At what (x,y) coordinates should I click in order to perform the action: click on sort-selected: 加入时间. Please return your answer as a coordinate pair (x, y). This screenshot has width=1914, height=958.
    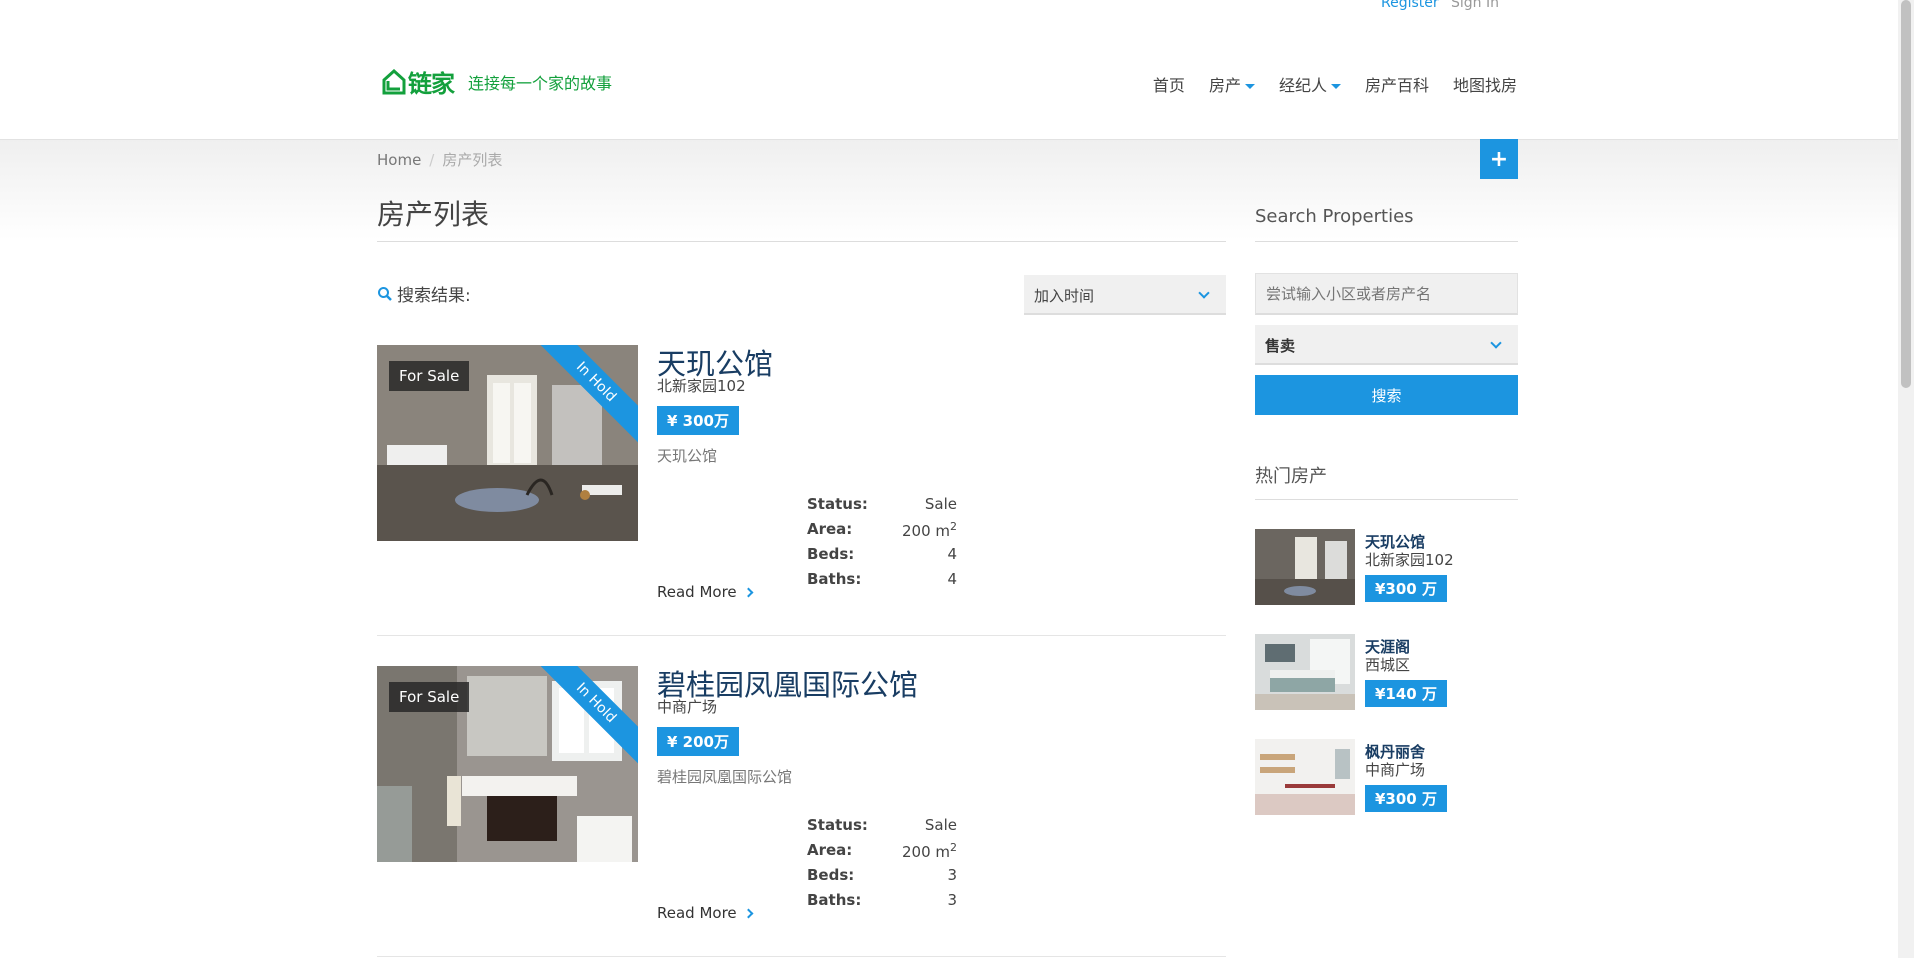
    Looking at the image, I should click on (1064, 296).